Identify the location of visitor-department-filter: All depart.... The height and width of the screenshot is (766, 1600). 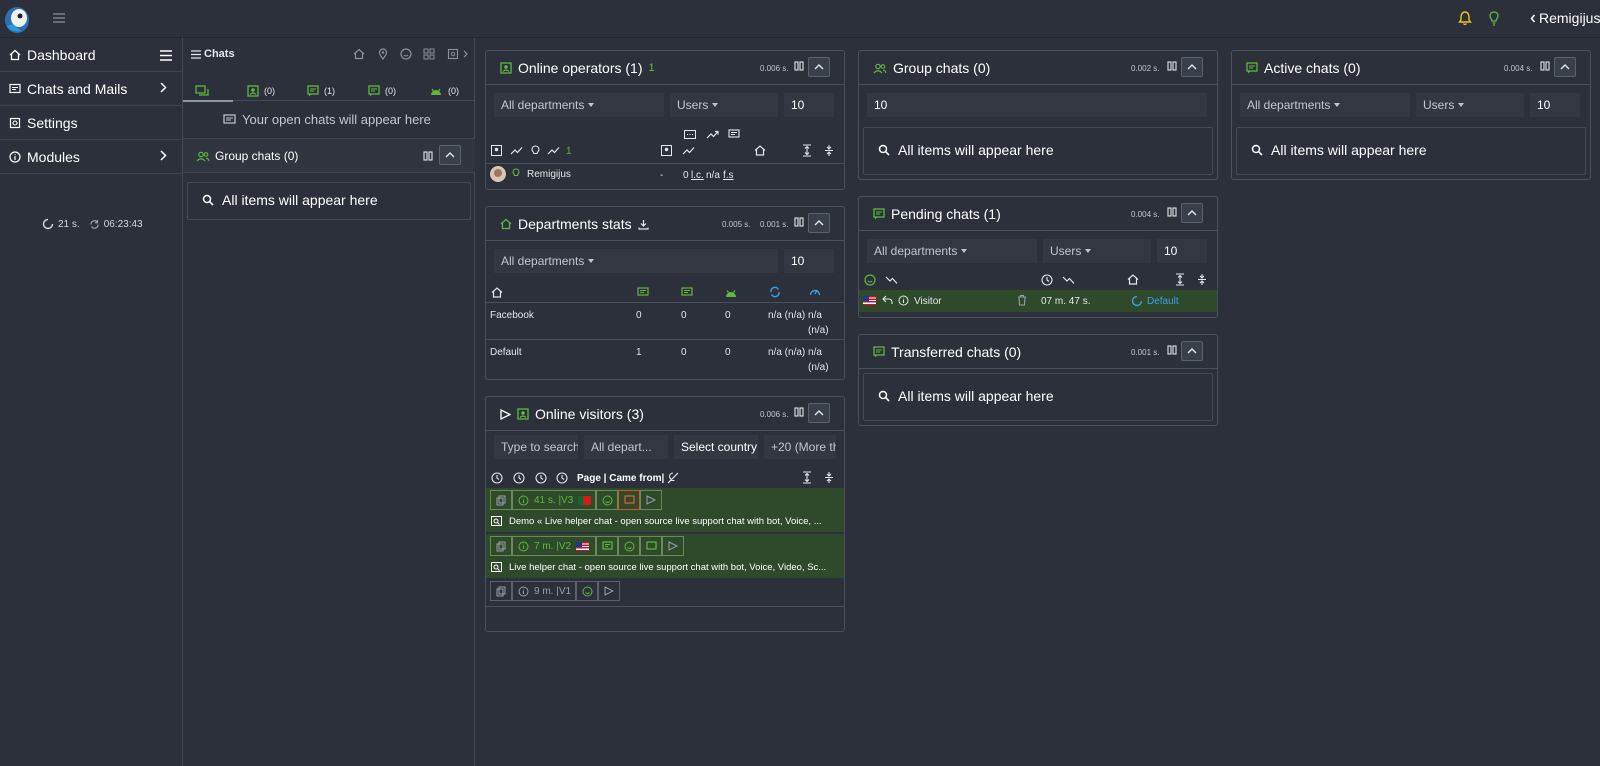
(626, 447).